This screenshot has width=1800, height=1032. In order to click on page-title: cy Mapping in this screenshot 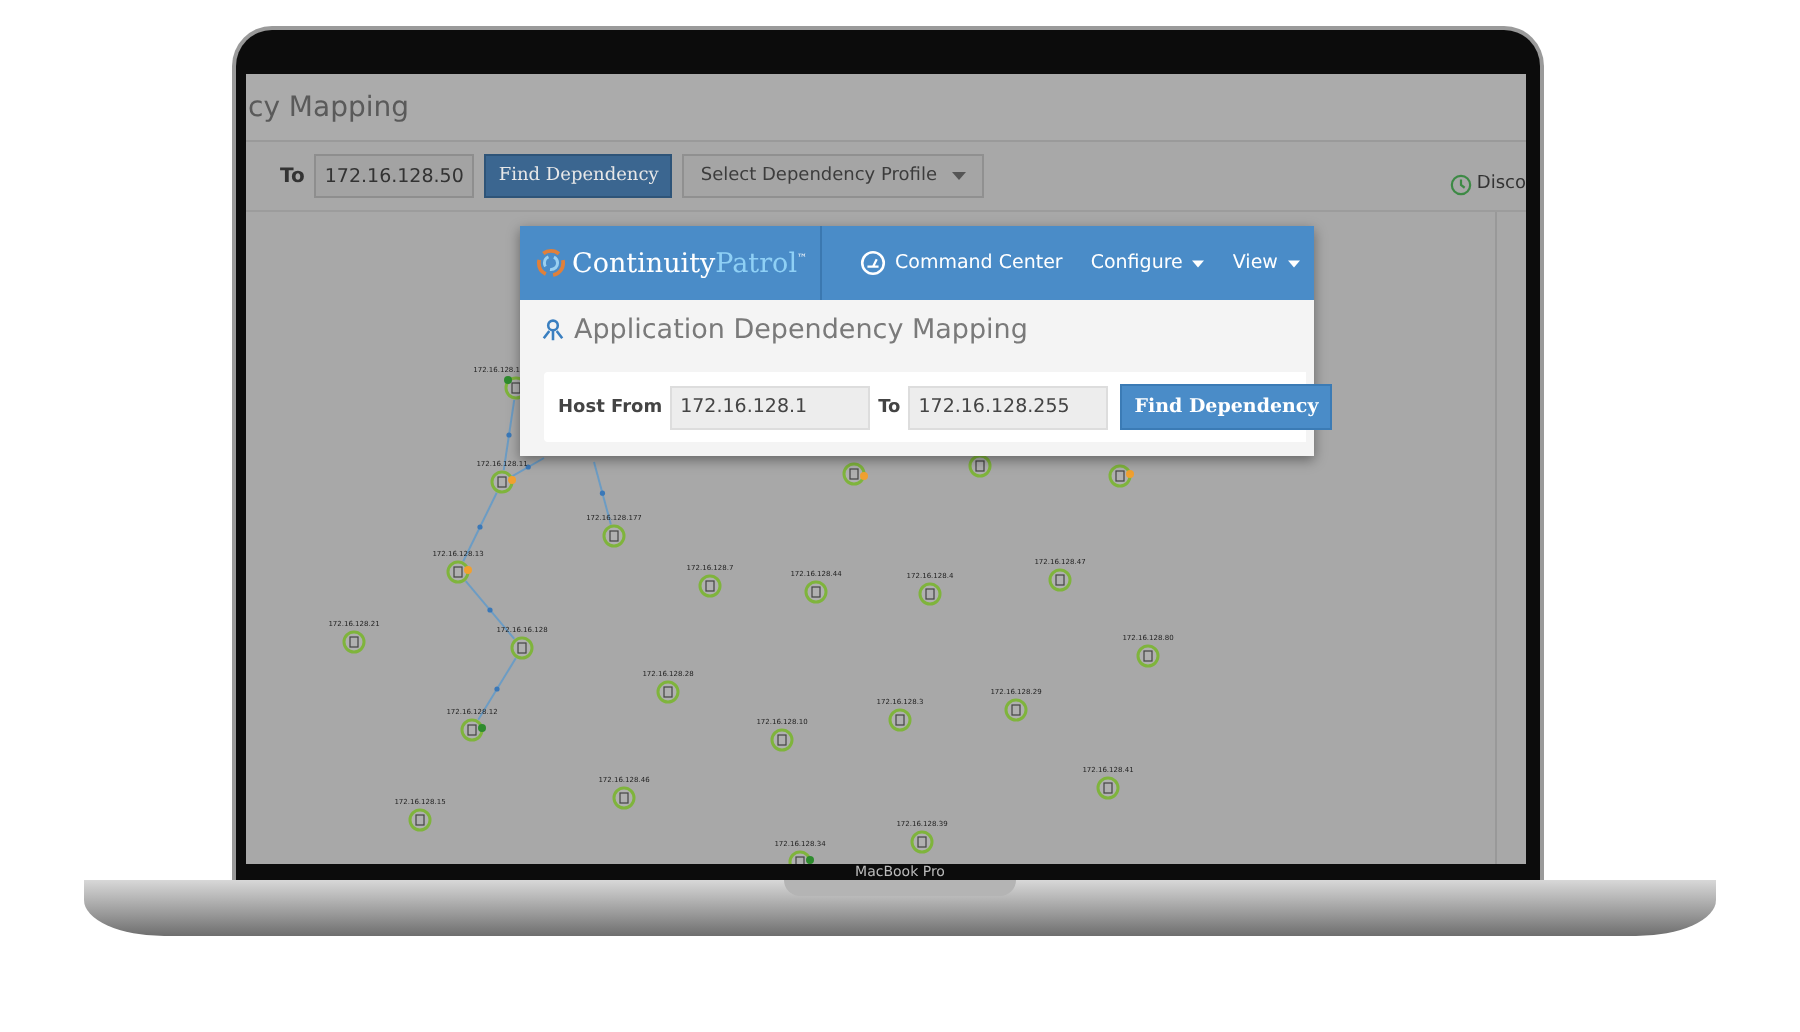, I will do `click(329, 107)`.